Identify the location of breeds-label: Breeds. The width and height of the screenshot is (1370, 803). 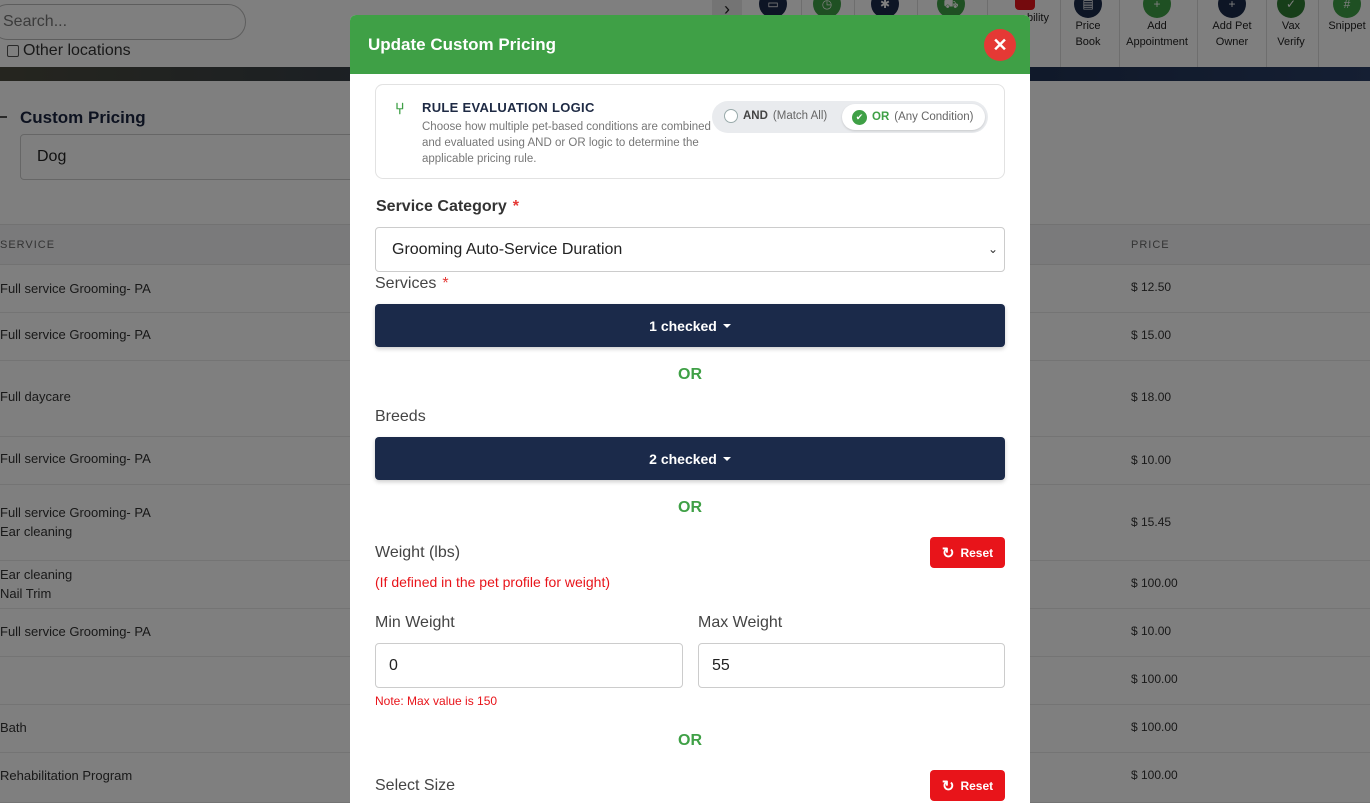
(400, 416).